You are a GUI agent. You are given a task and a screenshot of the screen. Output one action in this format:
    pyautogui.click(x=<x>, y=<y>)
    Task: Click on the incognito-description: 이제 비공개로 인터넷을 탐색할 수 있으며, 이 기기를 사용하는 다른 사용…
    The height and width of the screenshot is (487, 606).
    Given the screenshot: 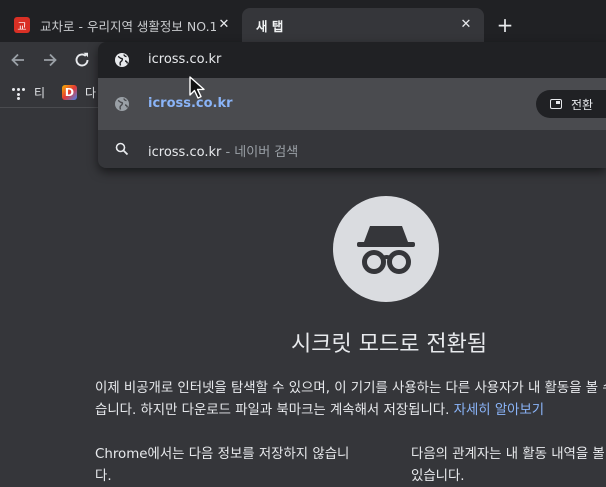 What is the action you would take?
    pyautogui.click(x=350, y=400)
    